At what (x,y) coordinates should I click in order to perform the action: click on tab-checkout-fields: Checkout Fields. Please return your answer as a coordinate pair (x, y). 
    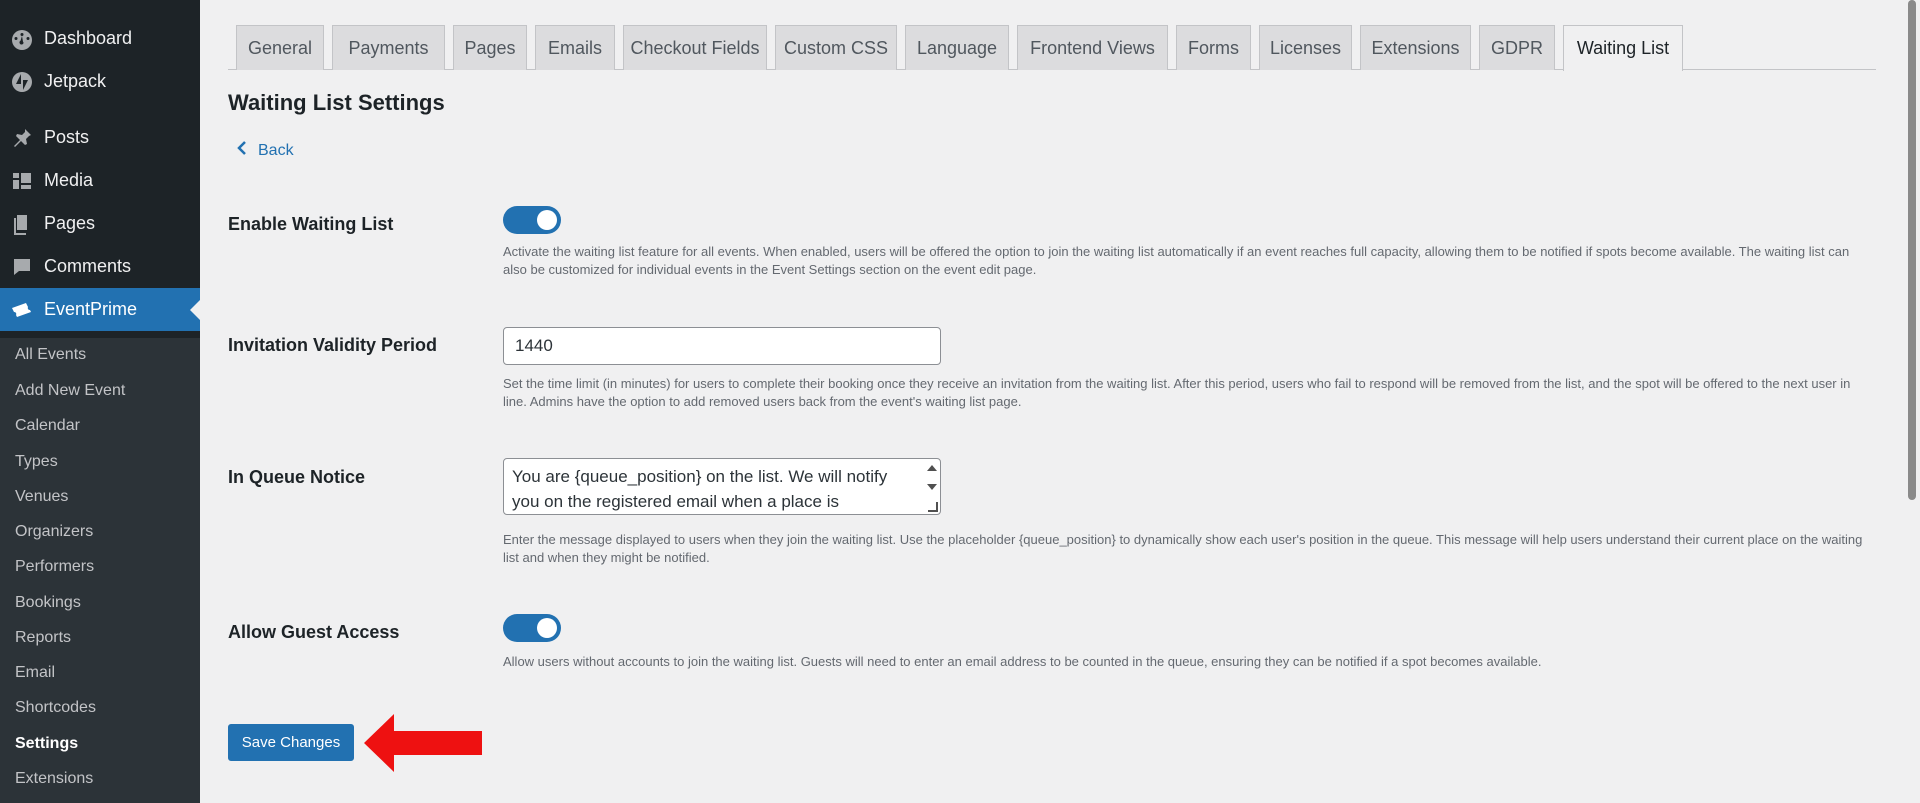
    Looking at the image, I should click on (695, 47).